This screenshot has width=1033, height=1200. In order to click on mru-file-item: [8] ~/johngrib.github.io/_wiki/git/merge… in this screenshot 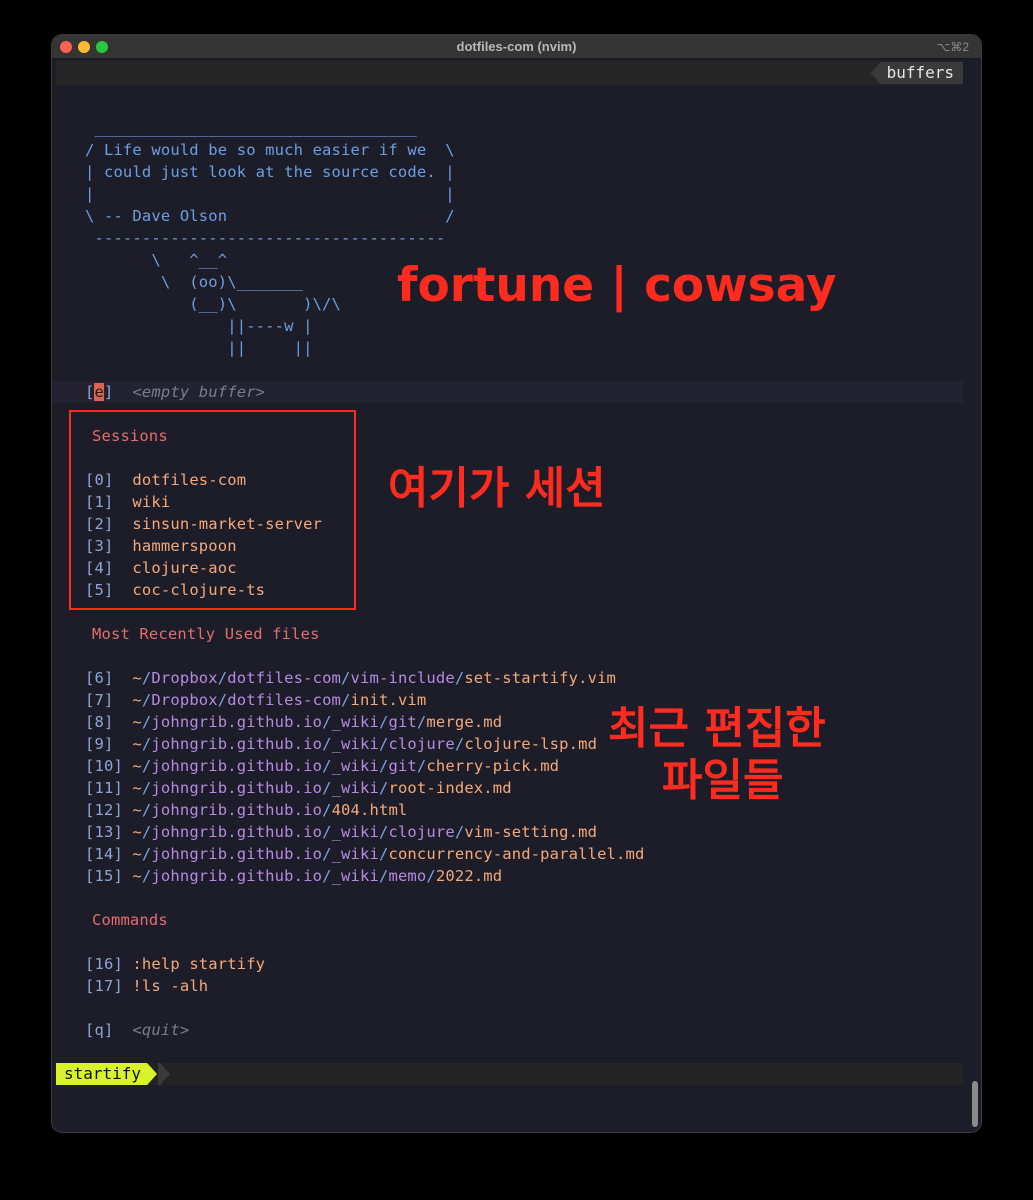, I will do `click(293, 722)`.